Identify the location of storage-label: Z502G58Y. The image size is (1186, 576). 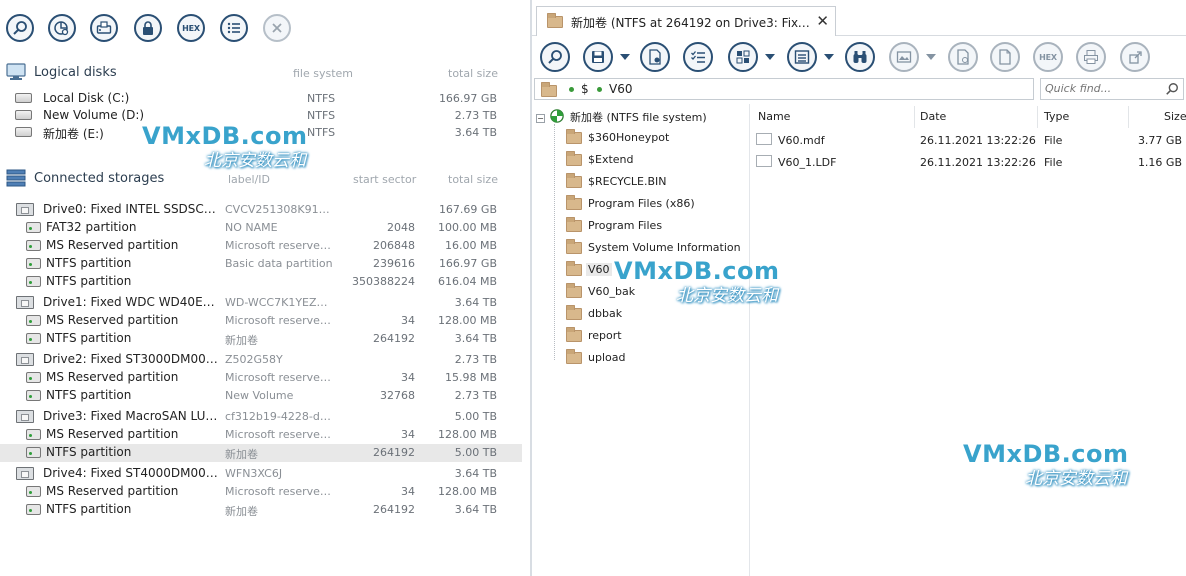
(254, 359).